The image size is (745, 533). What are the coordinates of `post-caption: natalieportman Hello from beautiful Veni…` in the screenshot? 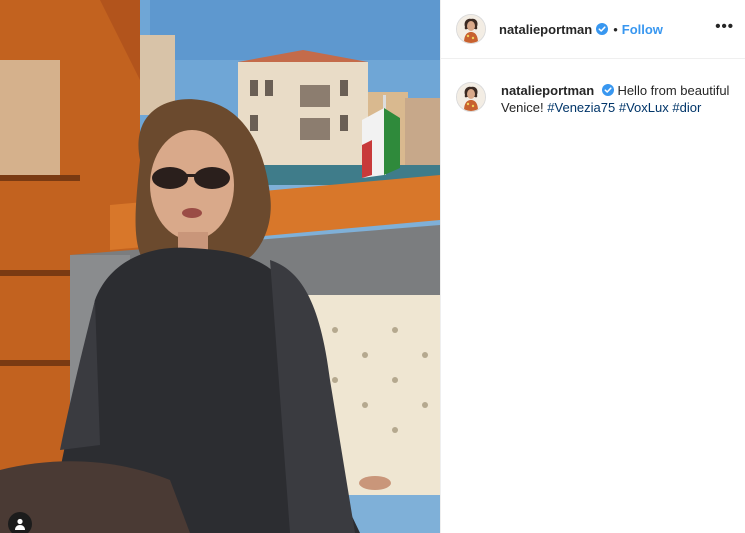 It's located at (596, 99).